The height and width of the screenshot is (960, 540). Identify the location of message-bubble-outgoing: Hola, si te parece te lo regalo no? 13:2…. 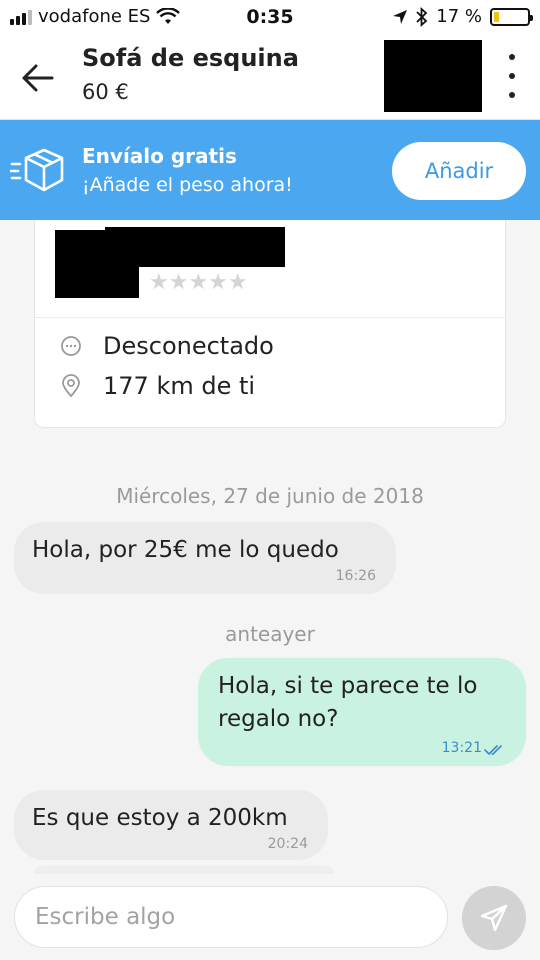
(362, 712).